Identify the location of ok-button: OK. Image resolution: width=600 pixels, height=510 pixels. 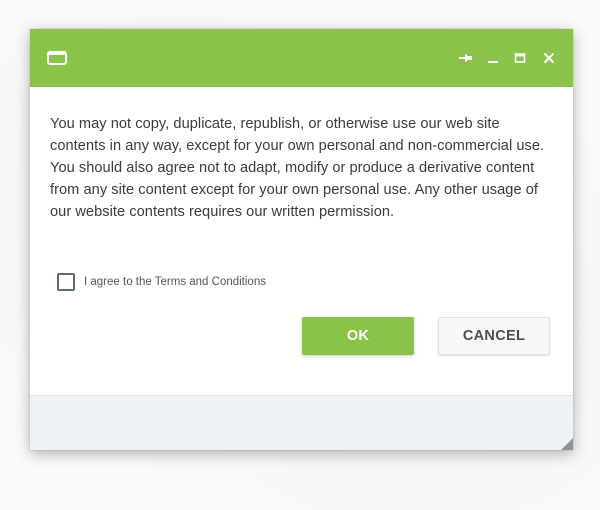
(358, 336).